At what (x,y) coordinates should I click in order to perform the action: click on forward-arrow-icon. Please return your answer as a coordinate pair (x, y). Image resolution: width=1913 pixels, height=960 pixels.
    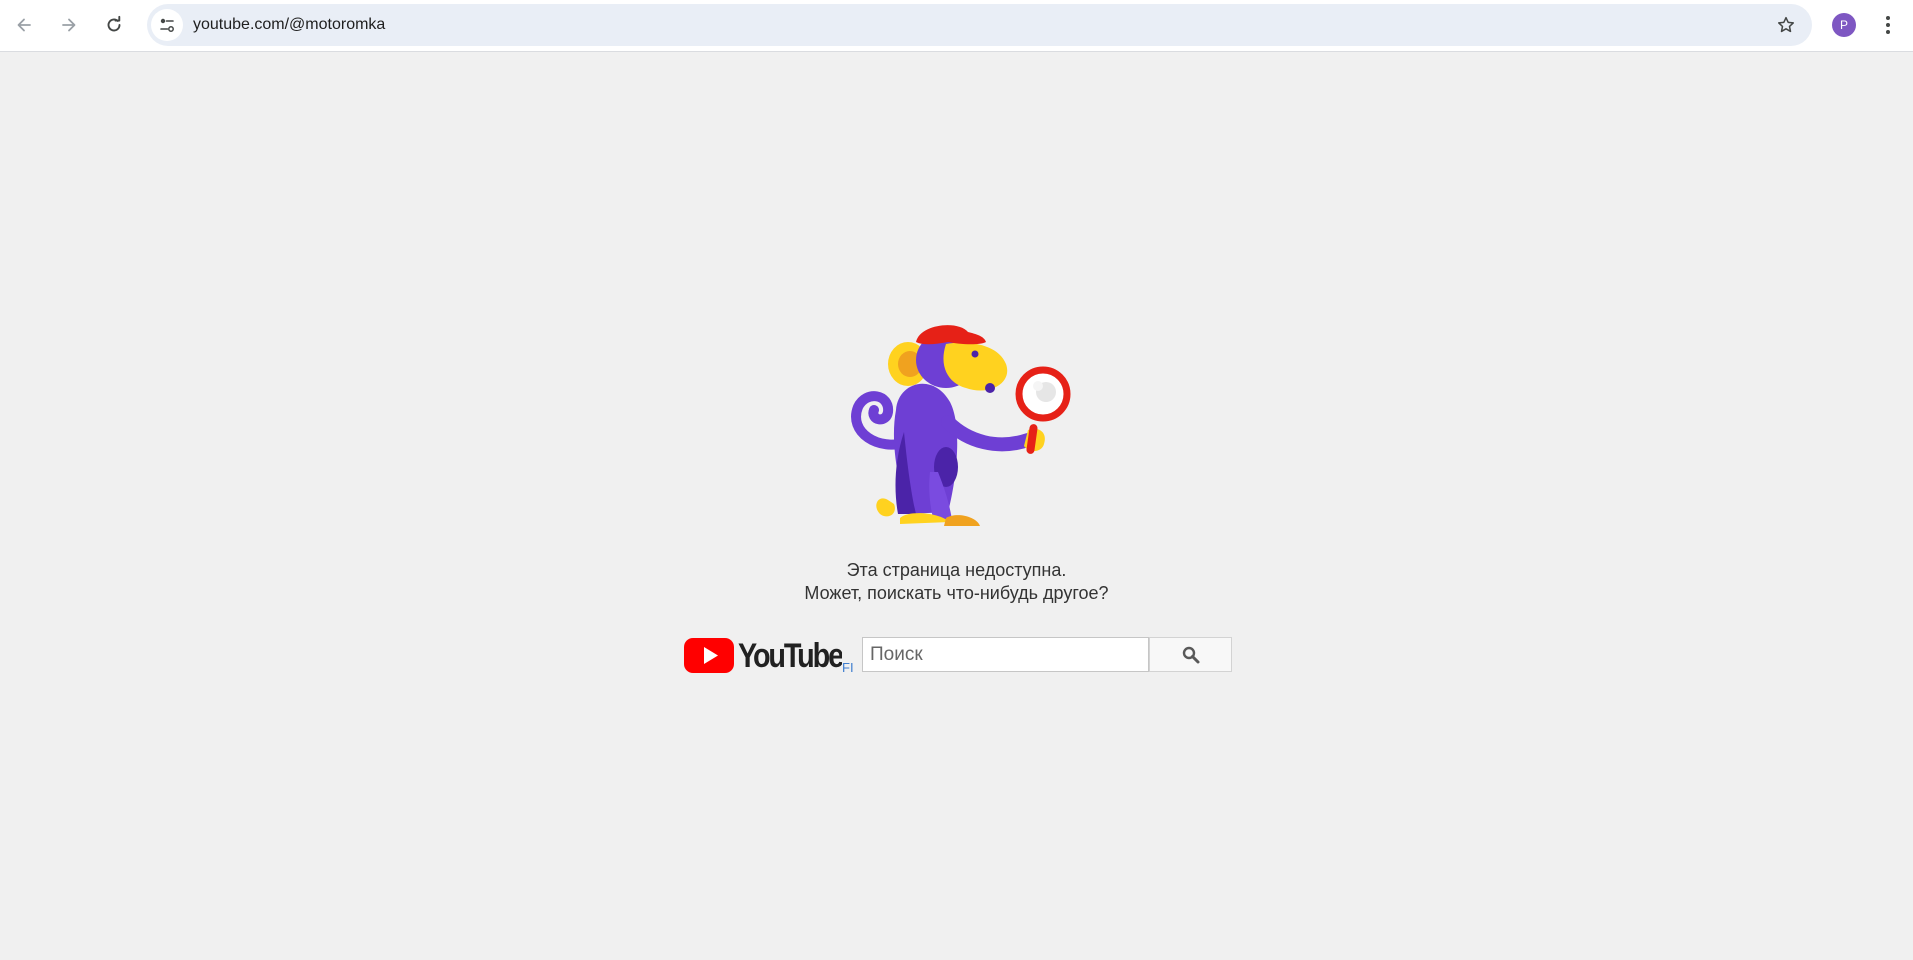
    Looking at the image, I should click on (69, 25).